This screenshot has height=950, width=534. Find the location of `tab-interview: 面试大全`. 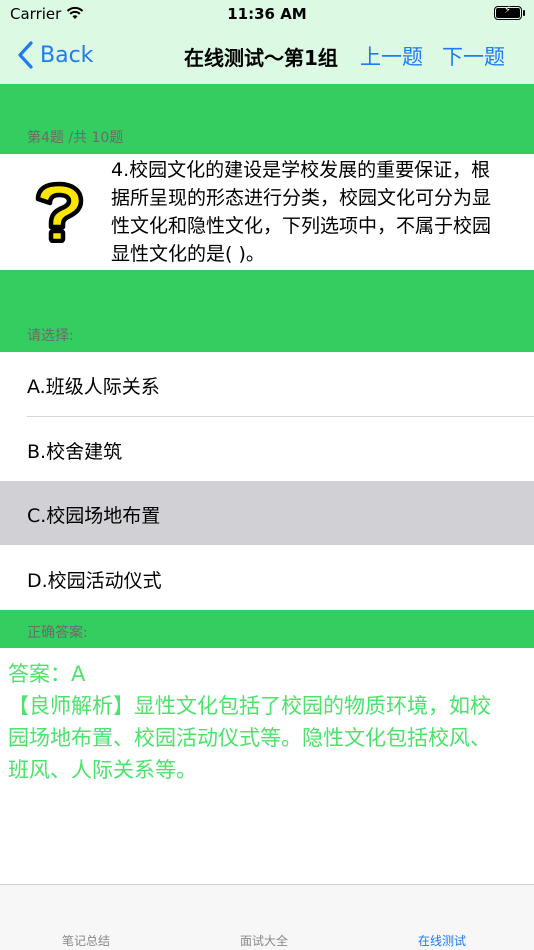

tab-interview: 面试大全 is located at coordinates (264, 940).